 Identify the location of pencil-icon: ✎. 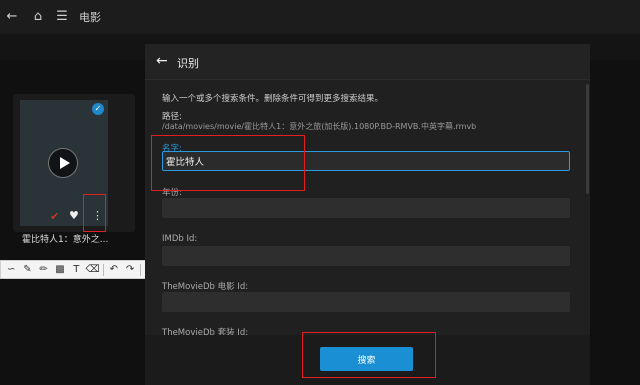
(27, 269).